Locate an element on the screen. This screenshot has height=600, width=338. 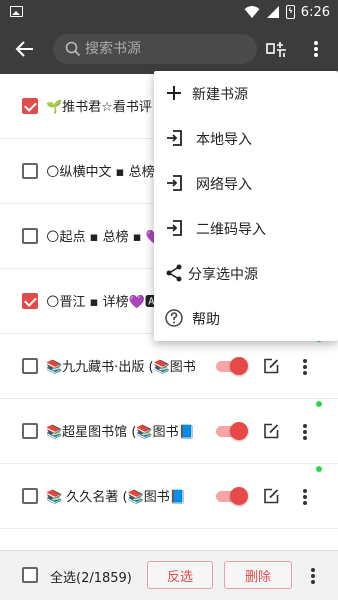
menu-item-4: 分享选中源 is located at coordinates (246, 273).